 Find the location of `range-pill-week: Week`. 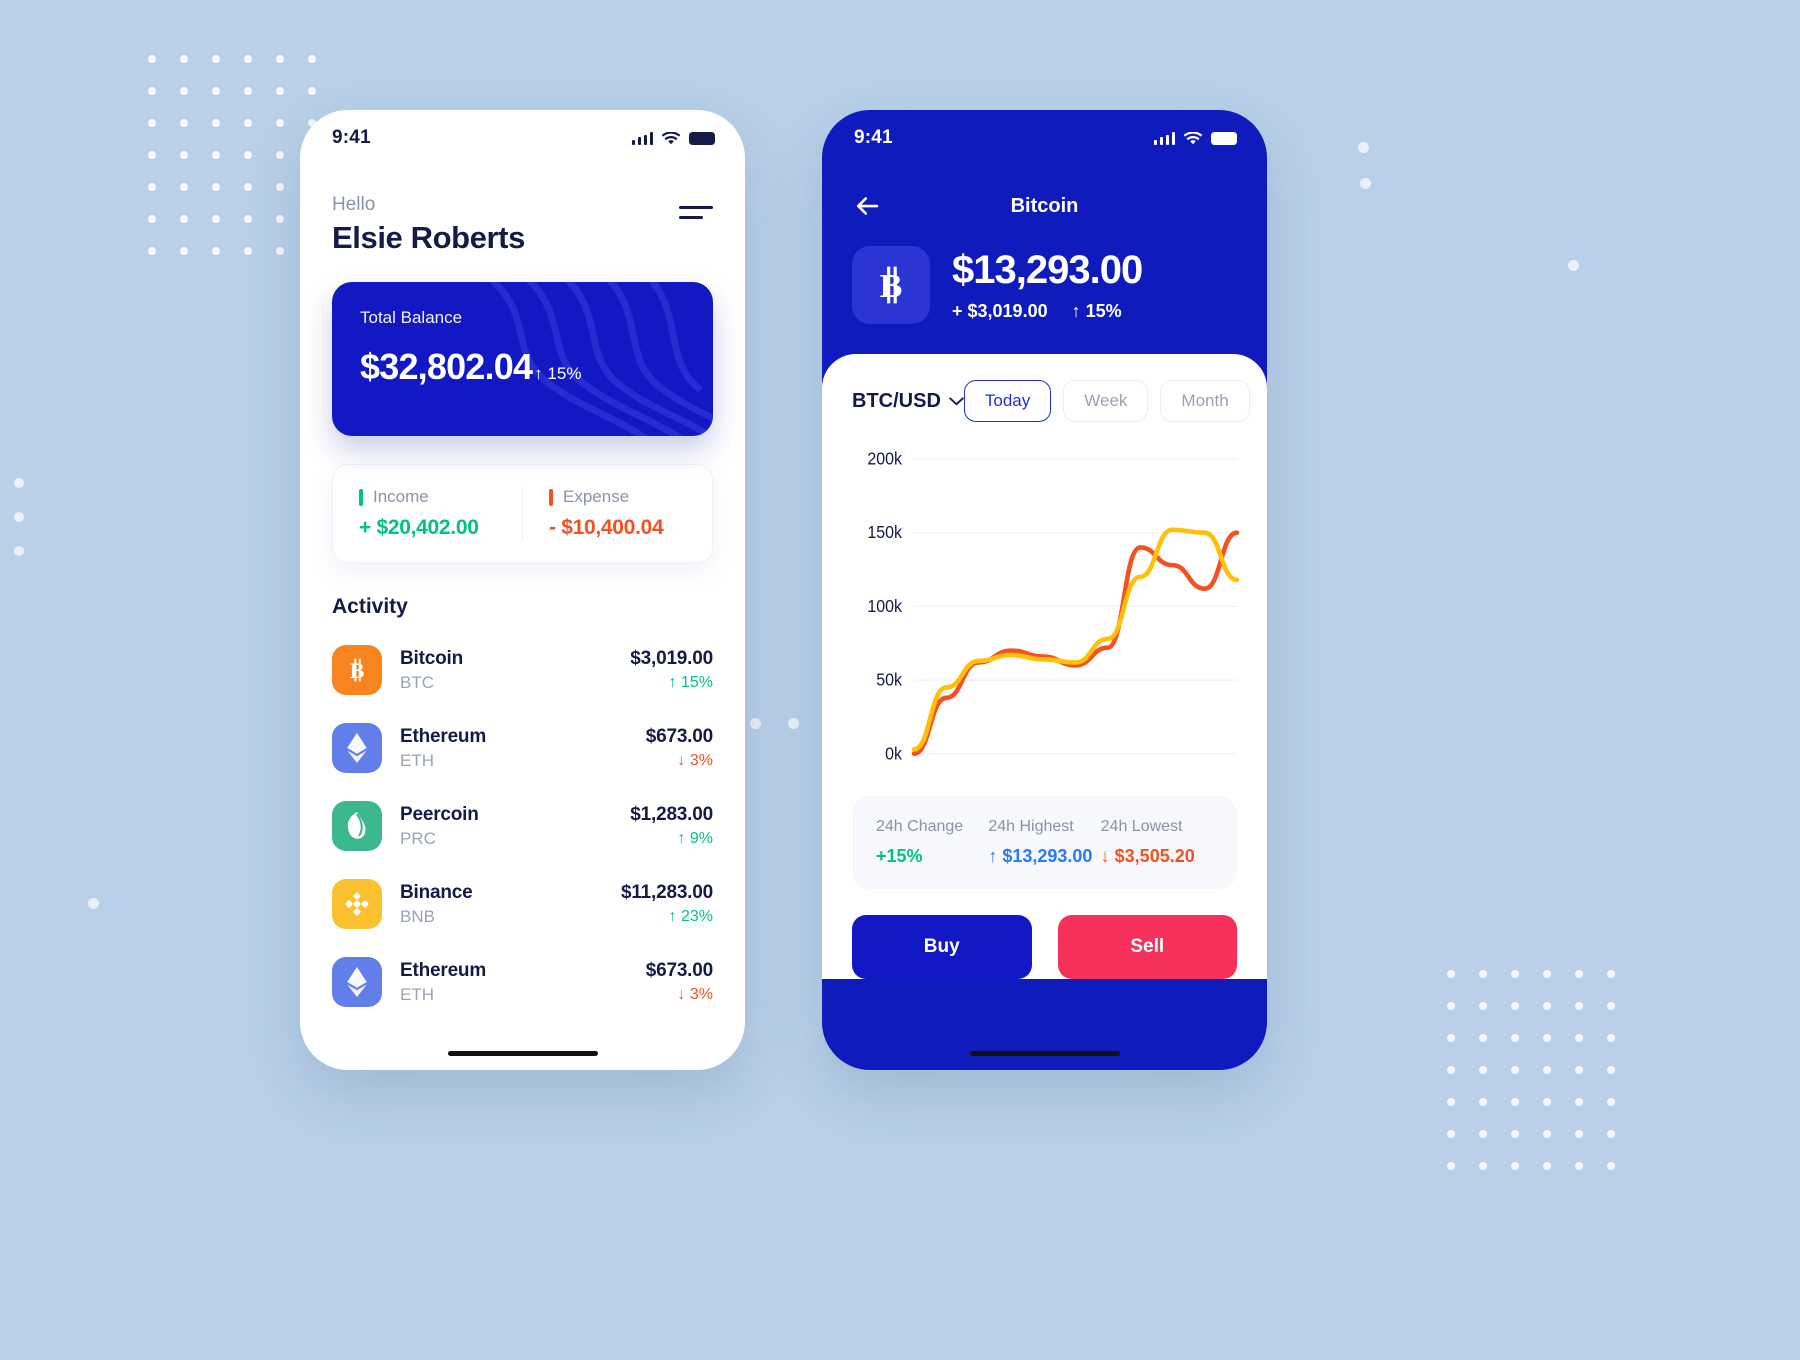

range-pill-week: Week is located at coordinates (1106, 401).